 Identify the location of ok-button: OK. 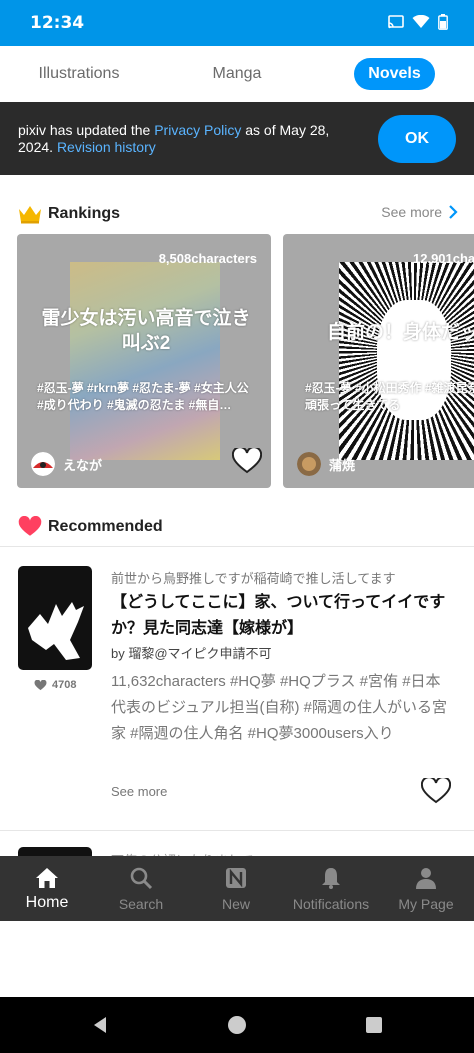
(417, 139).